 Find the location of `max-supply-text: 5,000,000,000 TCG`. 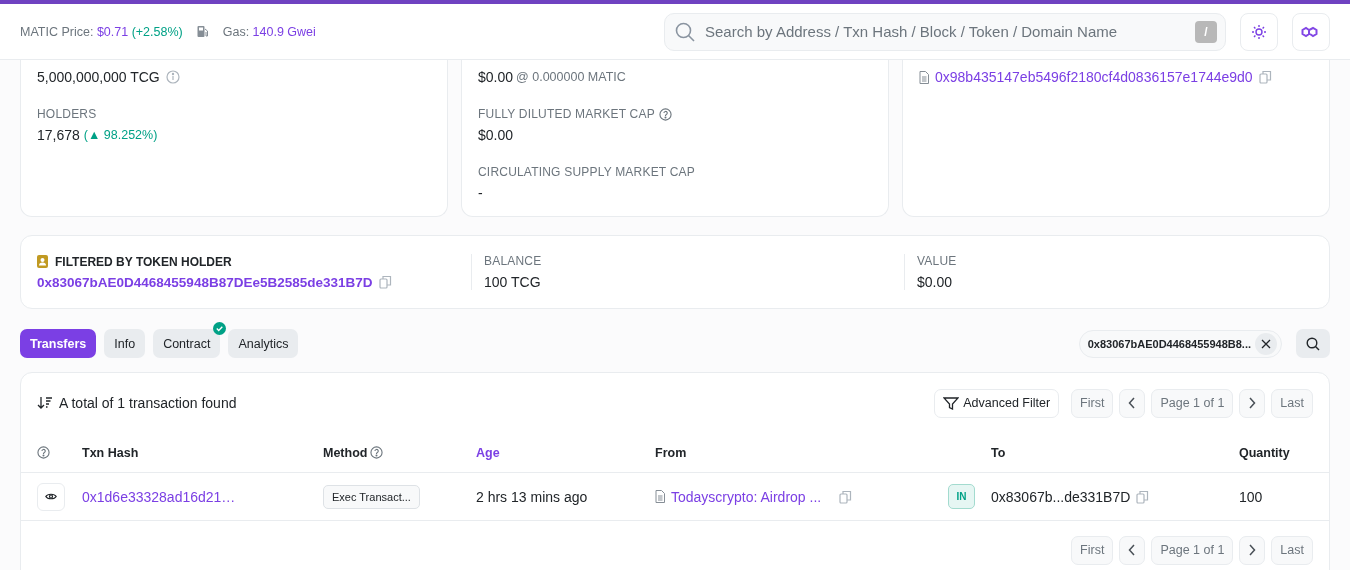

max-supply-text: 5,000,000,000 TCG is located at coordinates (98, 77).